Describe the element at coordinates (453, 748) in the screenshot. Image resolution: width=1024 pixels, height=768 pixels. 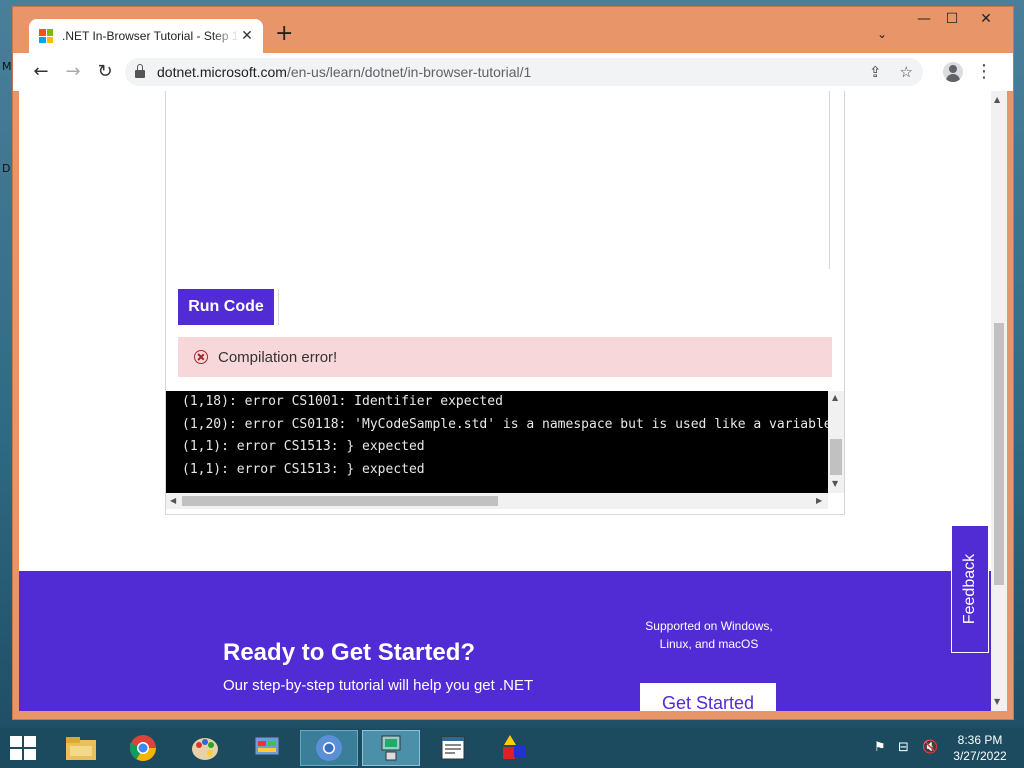
I see `text-editor-icon` at that location.